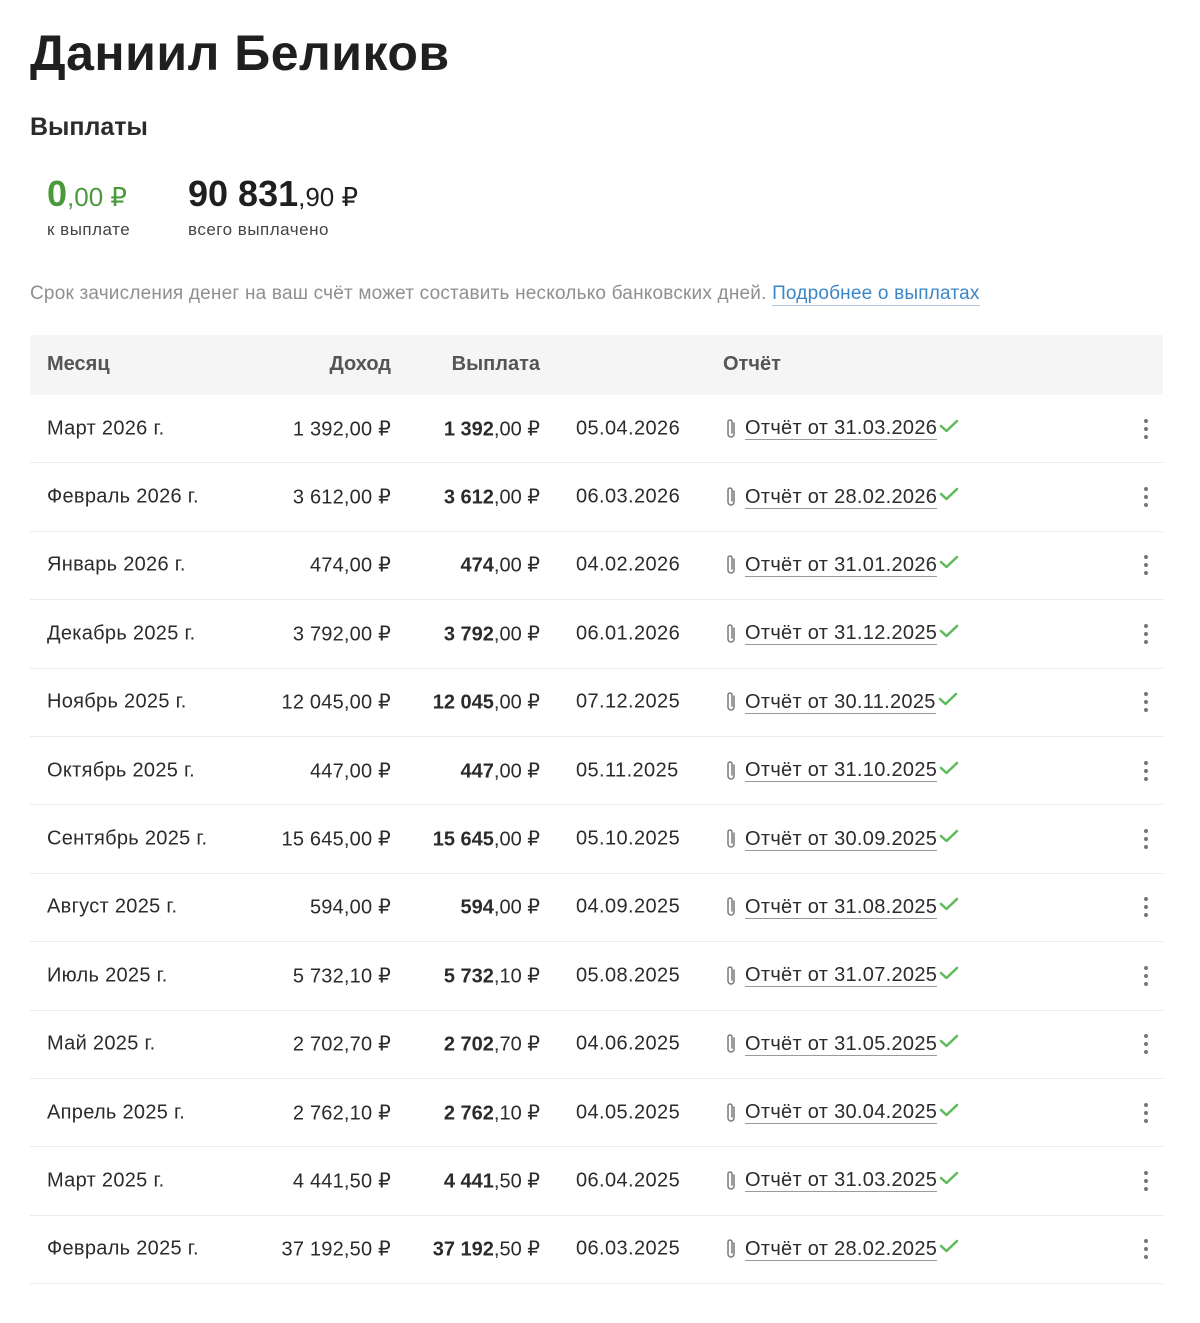  What do you see at coordinates (106, 428) in the screenshot?
I see `row-month: Март 2026 г.` at bounding box center [106, 428].